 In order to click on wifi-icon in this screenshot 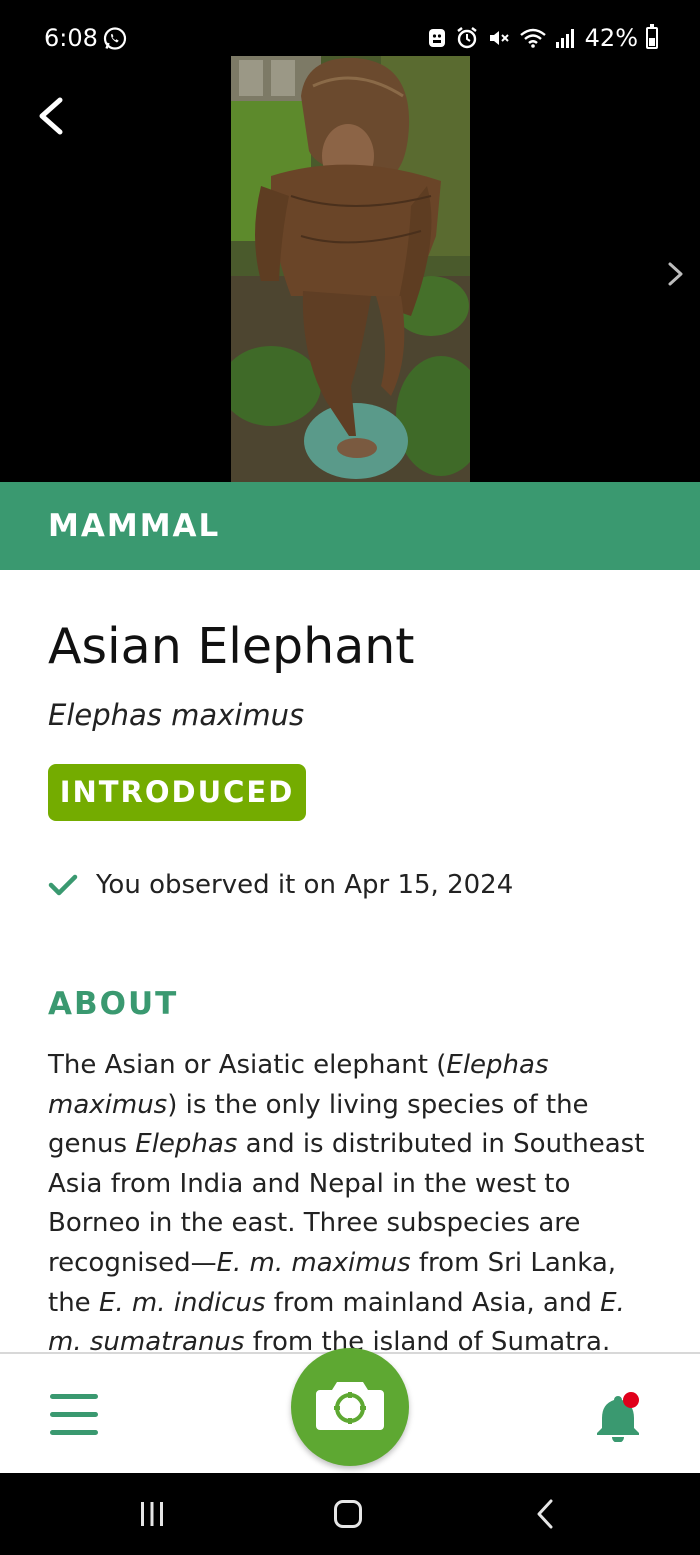, I will do `click(532, 38)`.